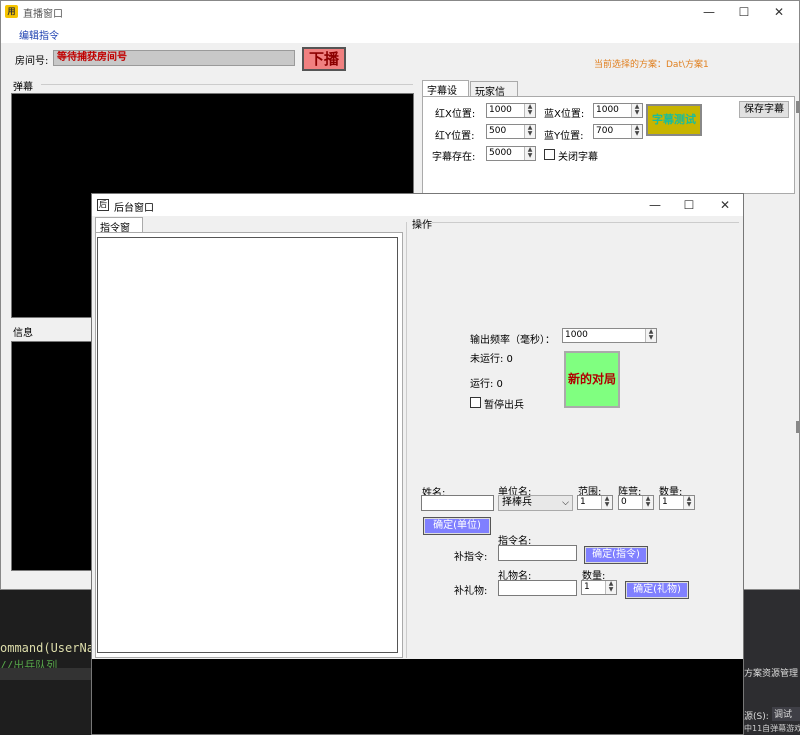 Image resolution: width=800 pixels, height=735 pixels. What do you see at coordinates (771, 672) in the screenshot?
I see `solution-explorer-label: 方案资源管理` at bounding box center [771, 672].